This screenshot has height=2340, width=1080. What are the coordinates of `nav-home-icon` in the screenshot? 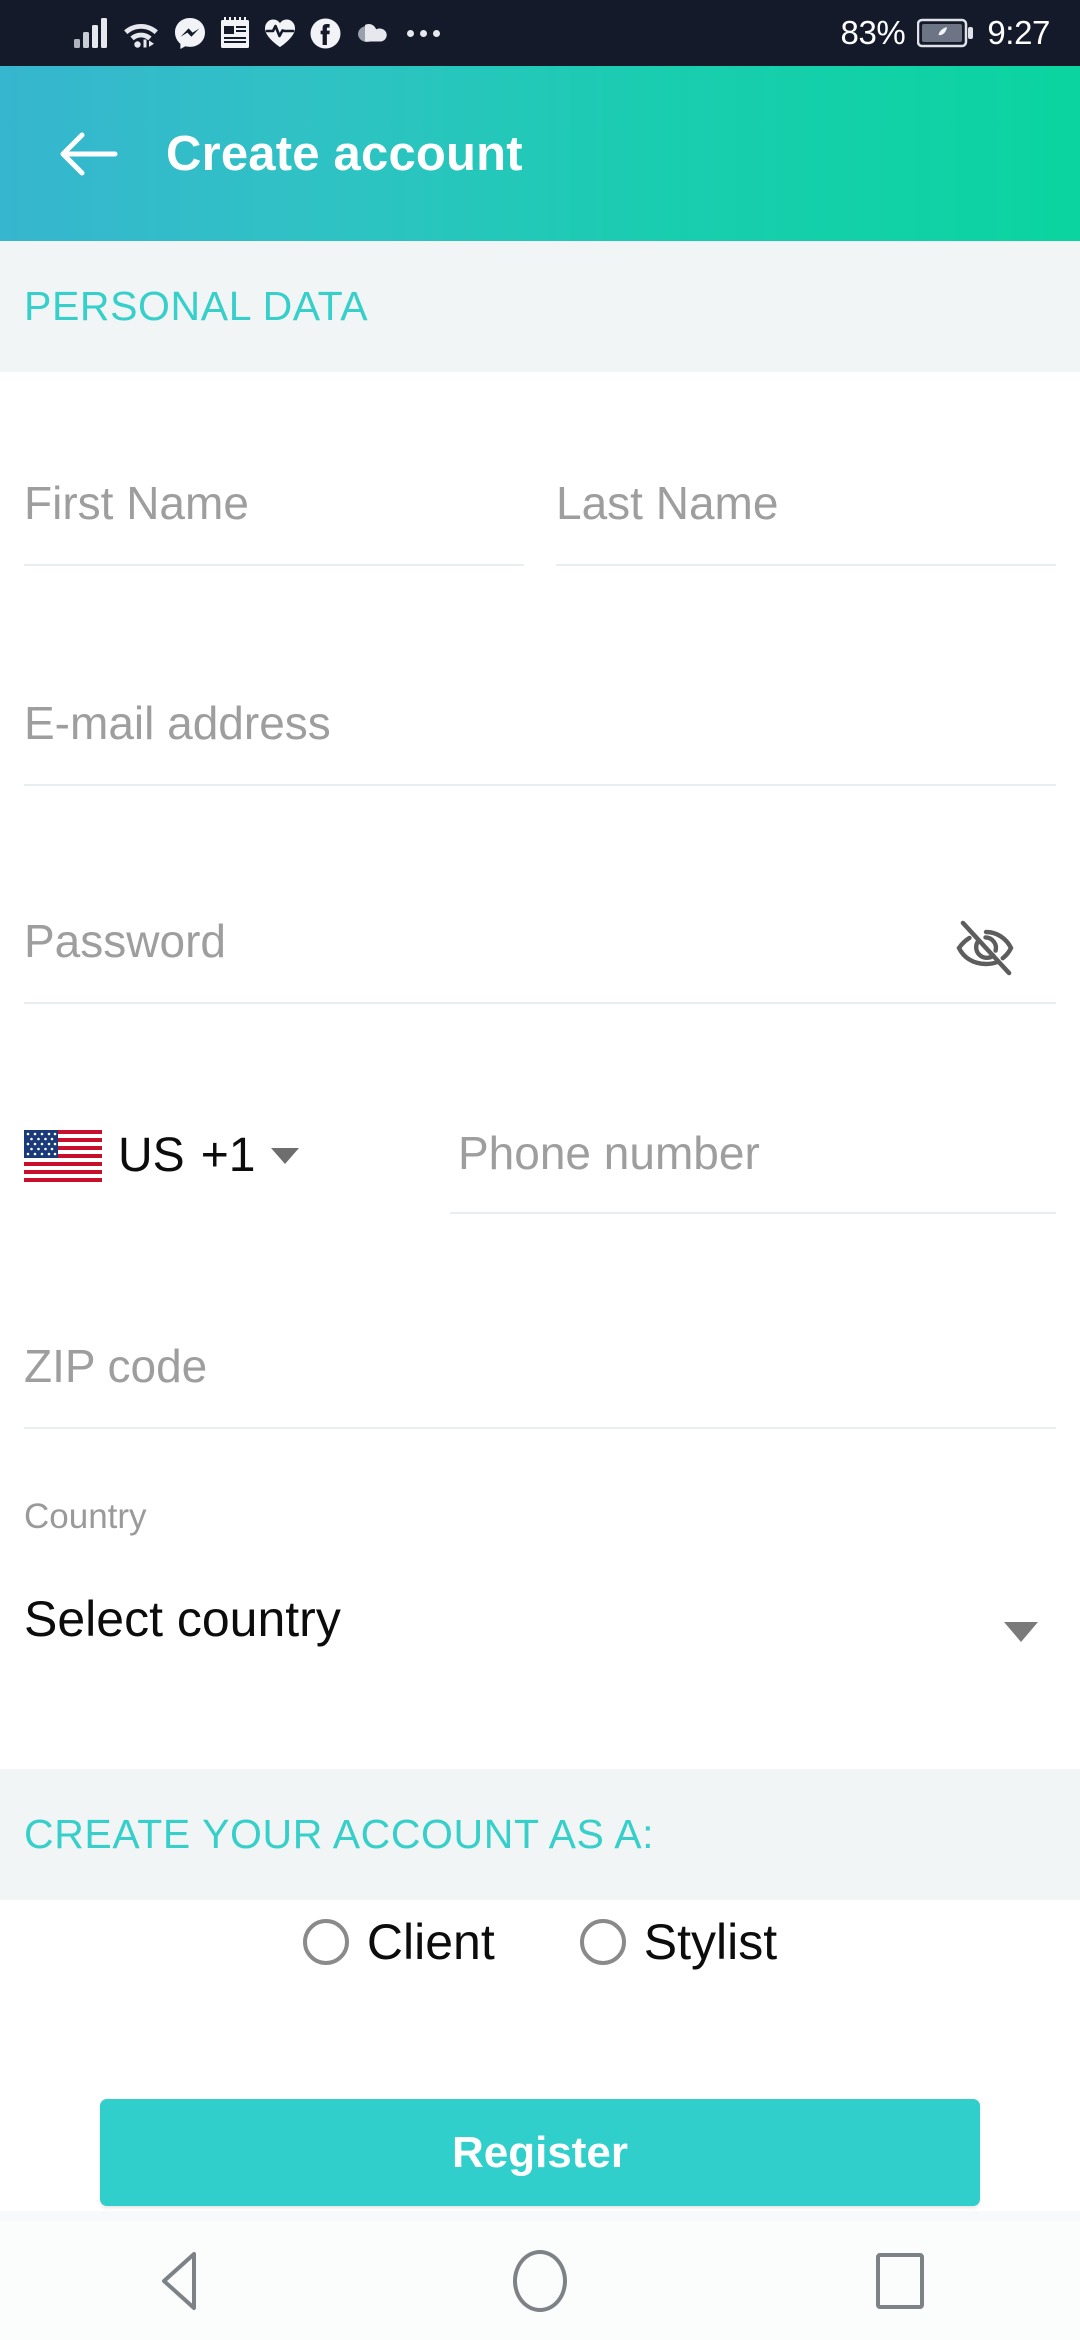 It's located at (540, 2280).